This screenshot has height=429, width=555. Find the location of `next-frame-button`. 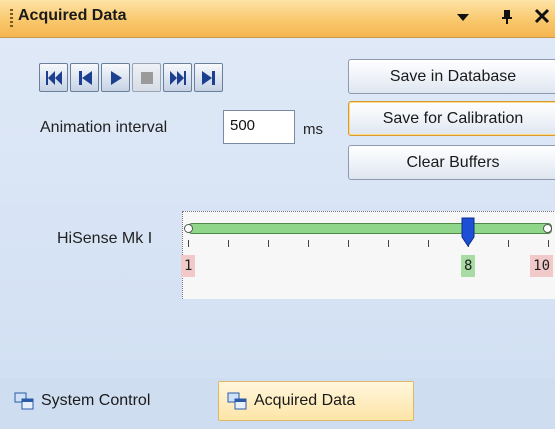

next-frame-button is located at coordinates (177, 77).